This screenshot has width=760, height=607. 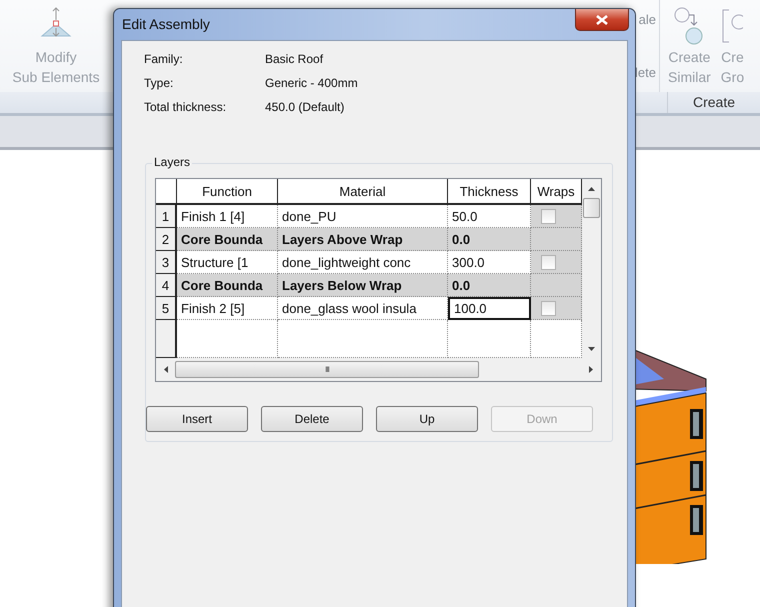 I want to click on property-value: Basic Roof, so click(x=294, y=59).